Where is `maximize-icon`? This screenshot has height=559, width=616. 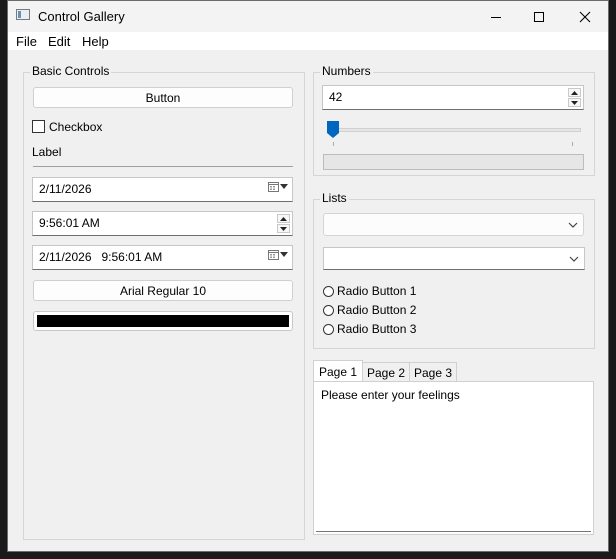
maximize-icon is located at coordinates (539, 16).